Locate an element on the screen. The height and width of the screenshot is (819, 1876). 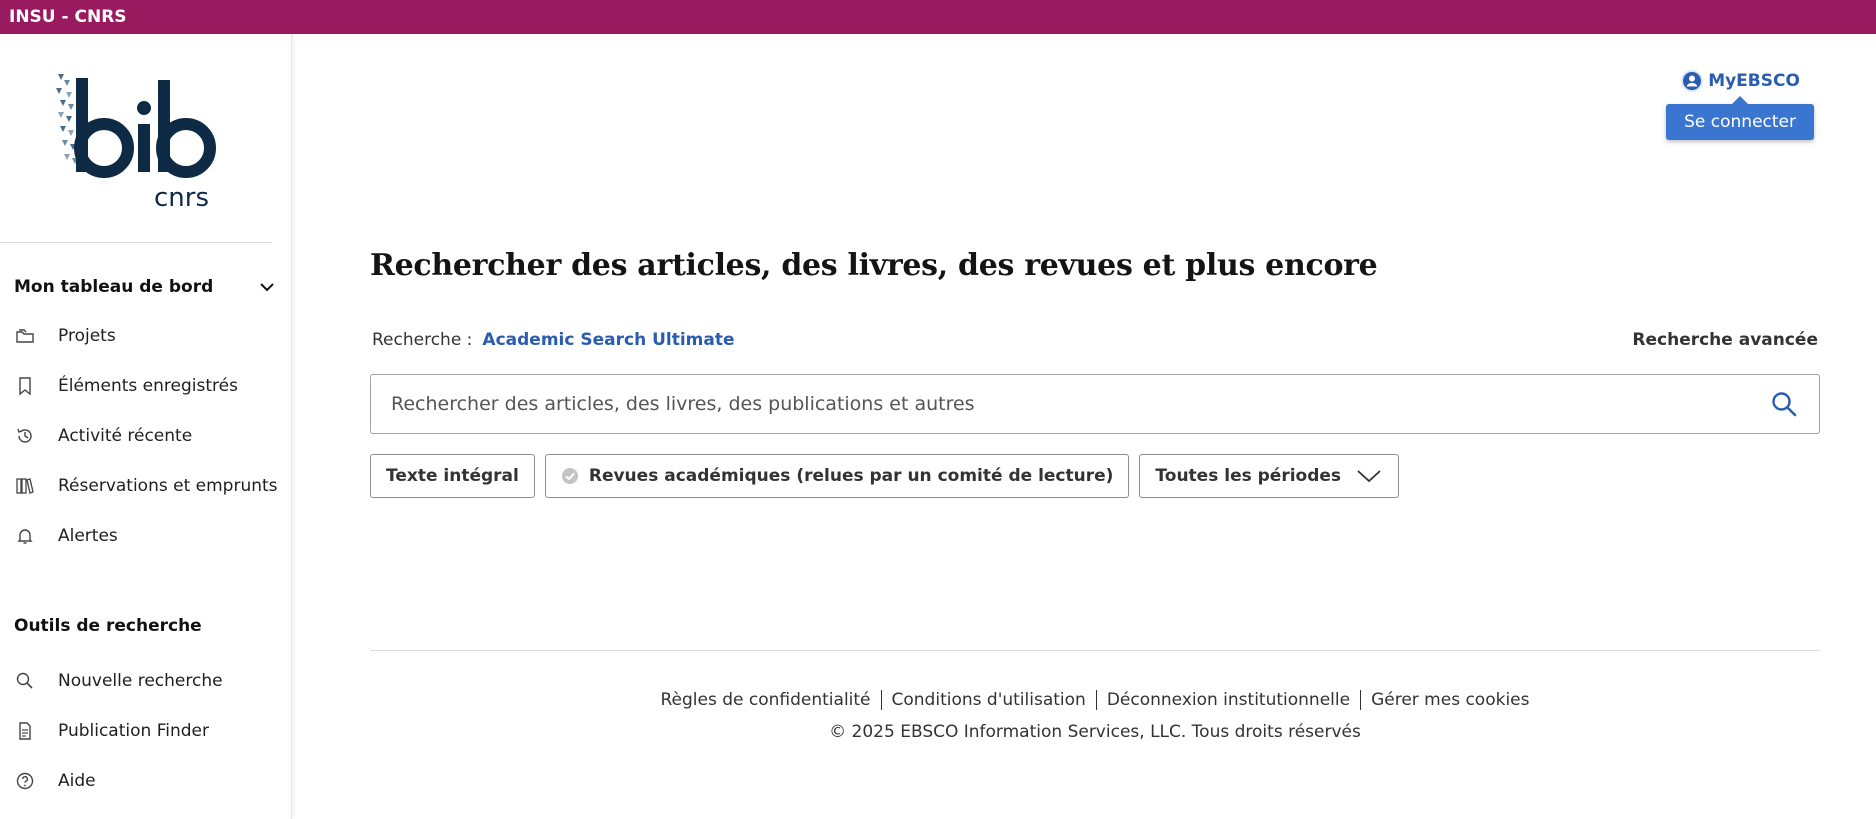
myebsco-label: MyEBSCO is located at coordinates (1754, 81).